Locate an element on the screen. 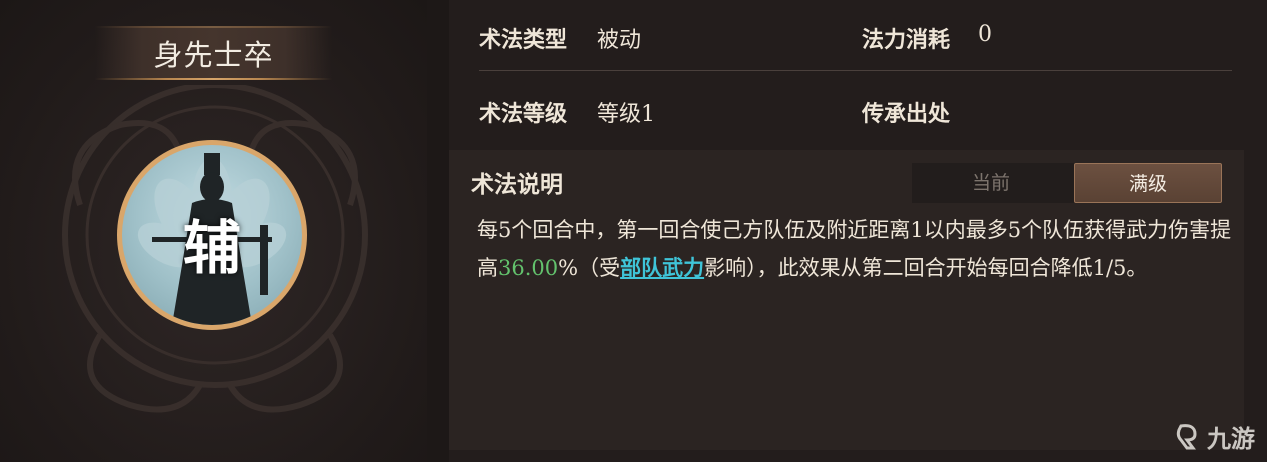 Image resolution: width=1267 pixels, height=462 pixels. watermark-text: 九游 is located at coordinates (1231, 438).